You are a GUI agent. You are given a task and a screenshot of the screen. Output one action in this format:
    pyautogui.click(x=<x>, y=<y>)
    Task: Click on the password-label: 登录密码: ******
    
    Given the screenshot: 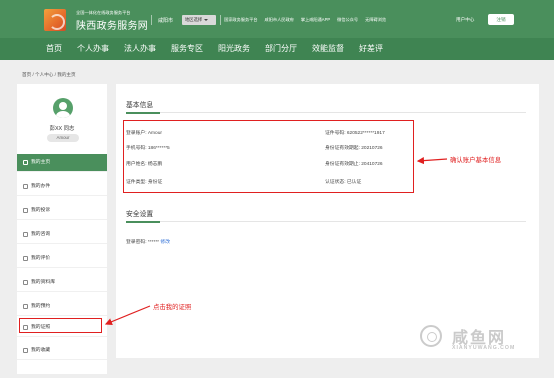 What is the action you would take?
    pyautogui.click(x=143, y=242)
    